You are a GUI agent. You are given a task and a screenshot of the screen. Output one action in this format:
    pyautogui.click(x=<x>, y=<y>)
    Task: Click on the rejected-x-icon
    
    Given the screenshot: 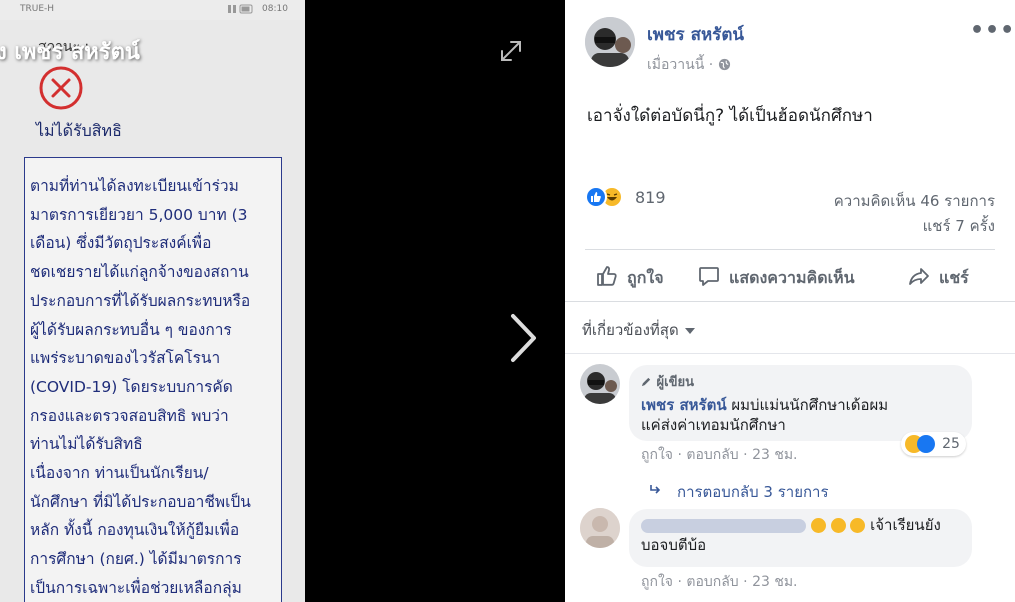 What is the action you would take?
    pyautogui.click(x=61, y=88)
    